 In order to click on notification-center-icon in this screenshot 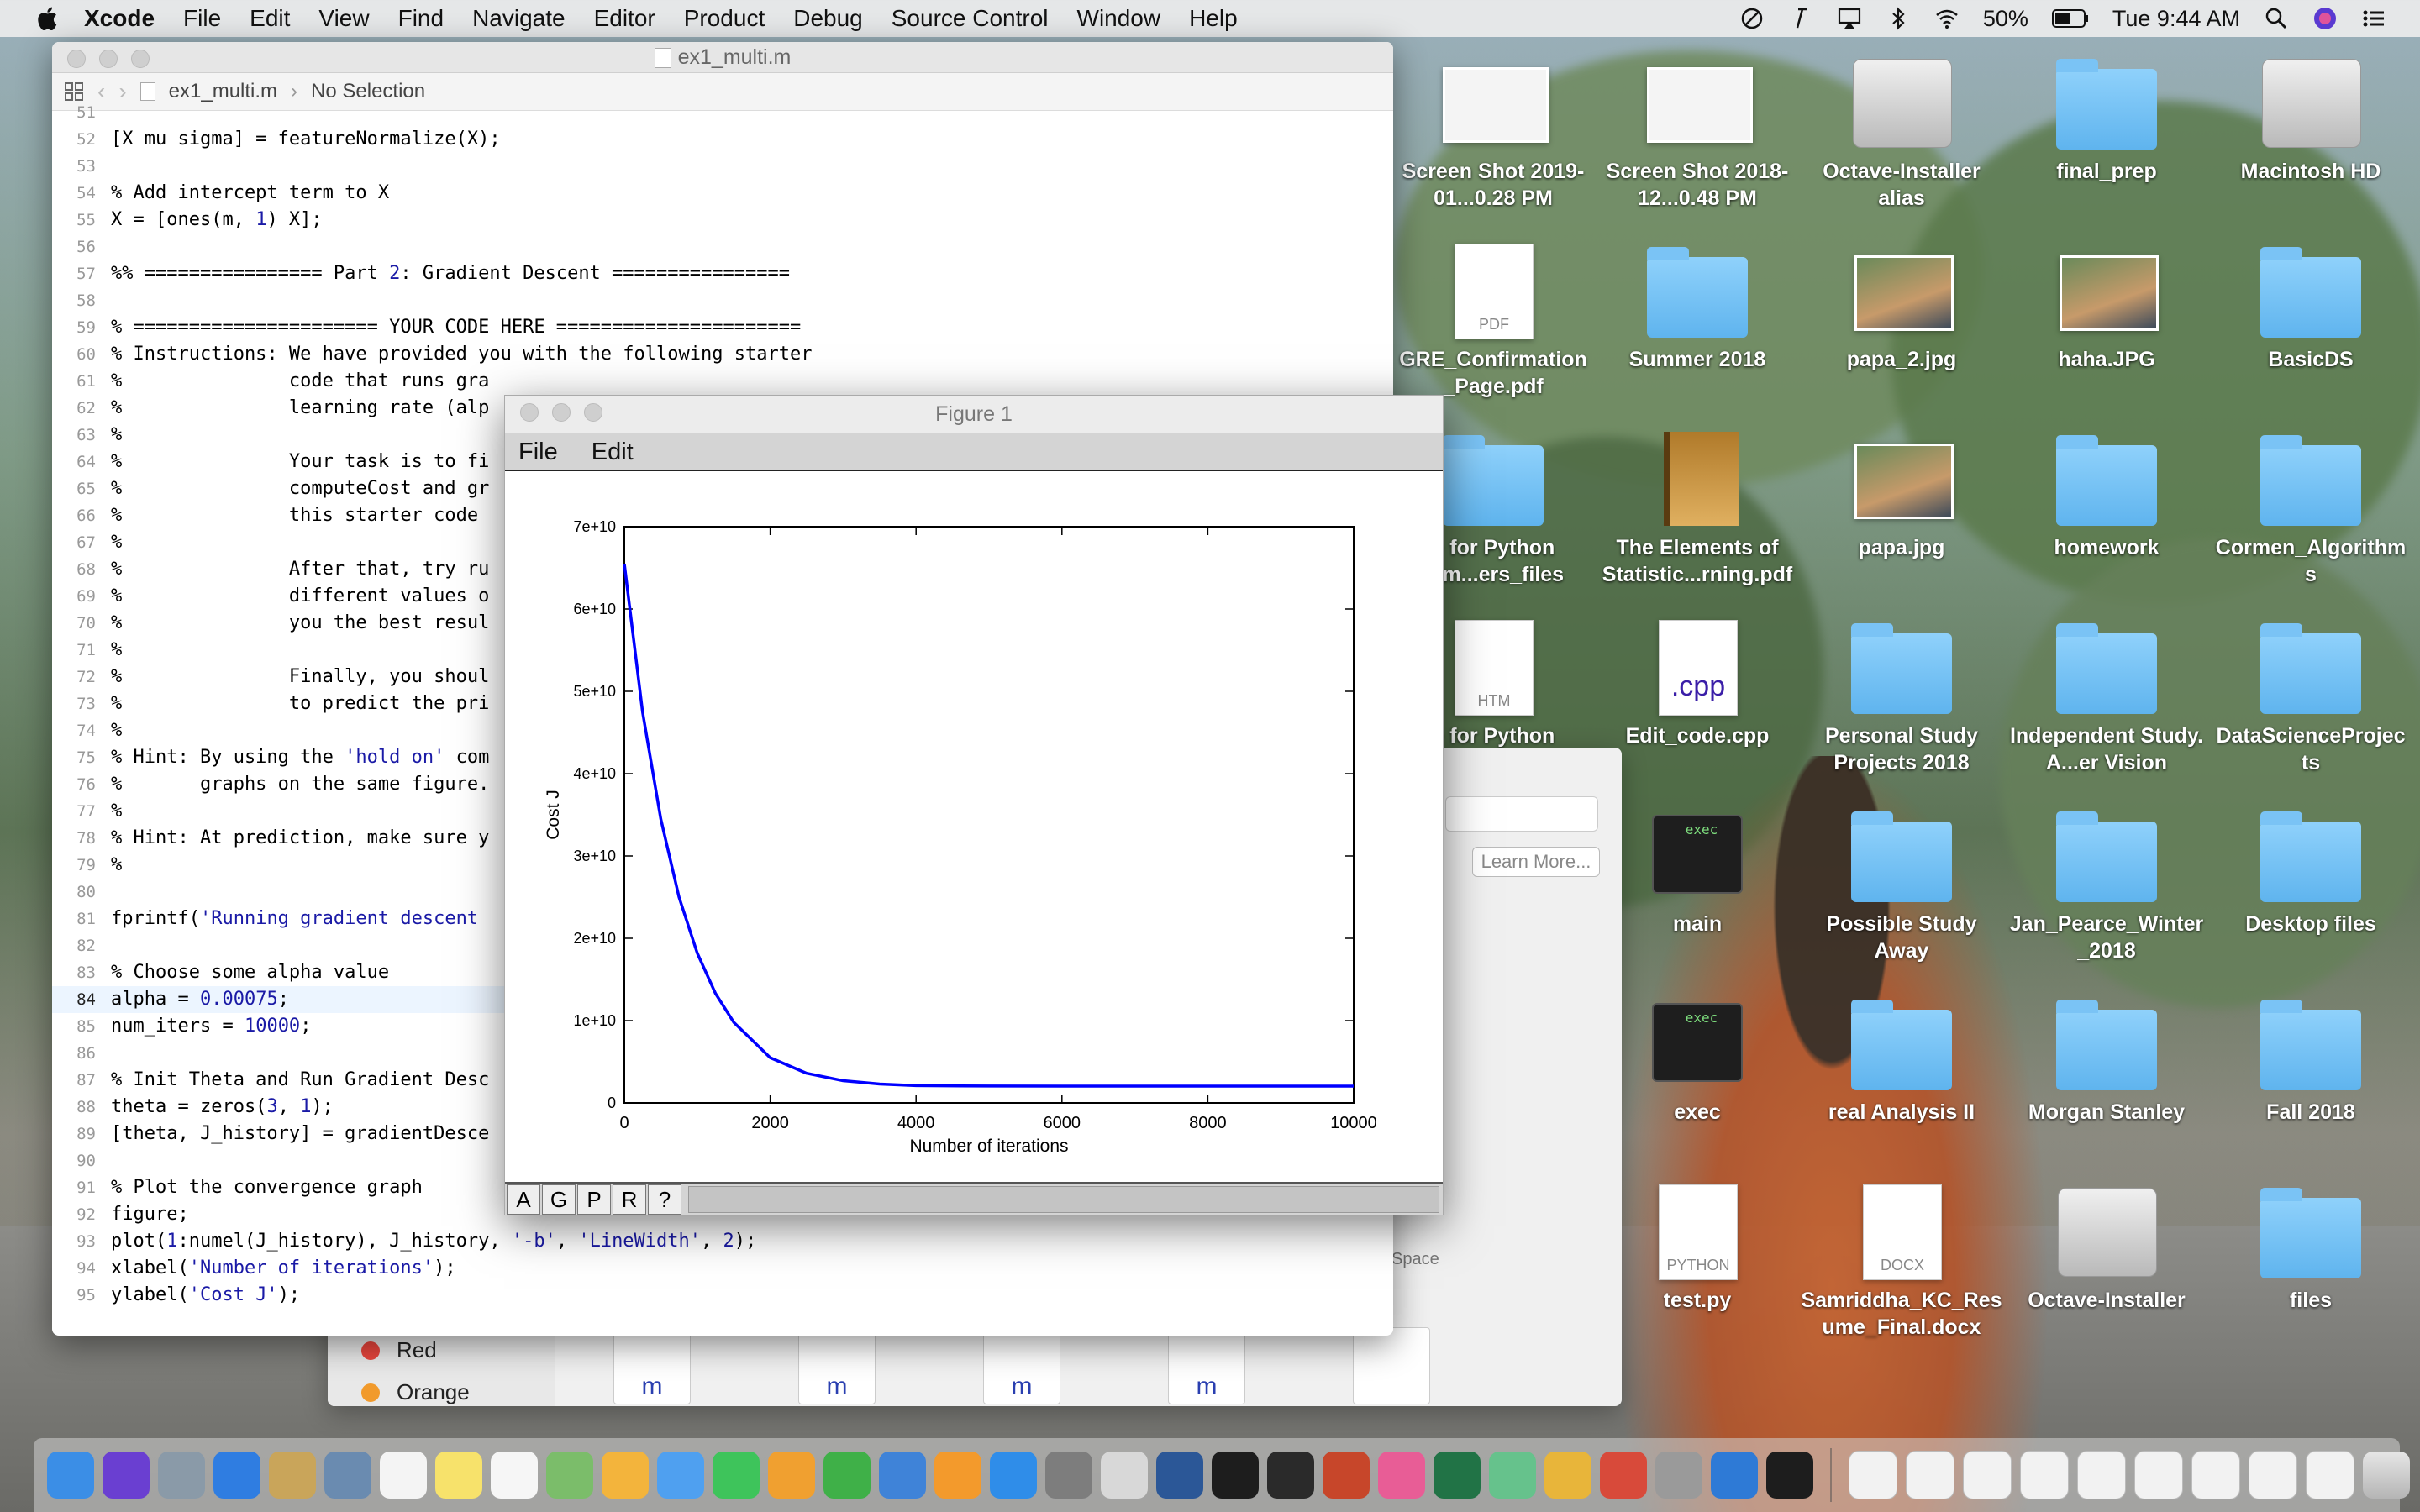, I will do `click(2373, 18)`.